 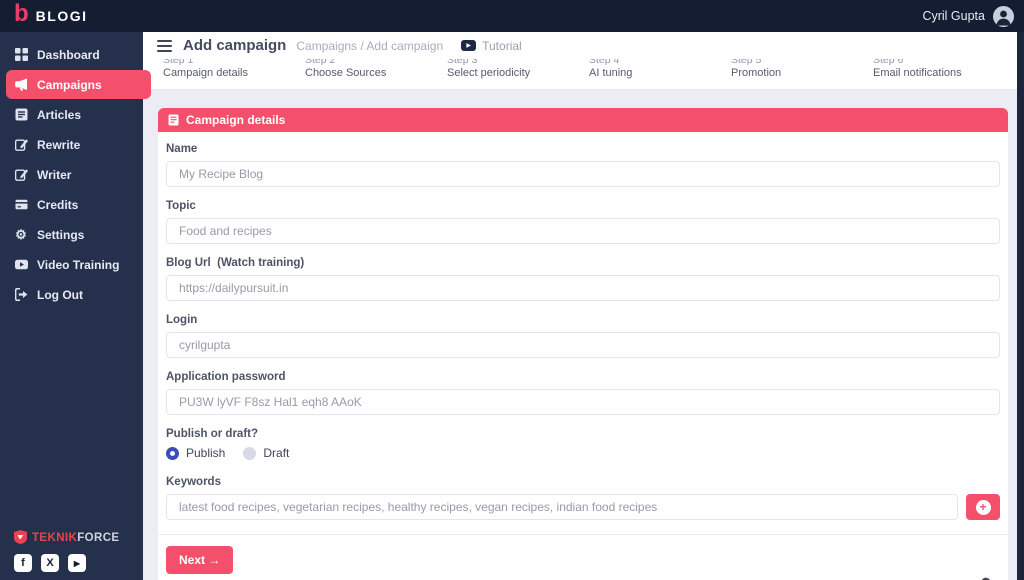 I want to click on sidebar-item-writer: Writer, so click(x=71, y=174).